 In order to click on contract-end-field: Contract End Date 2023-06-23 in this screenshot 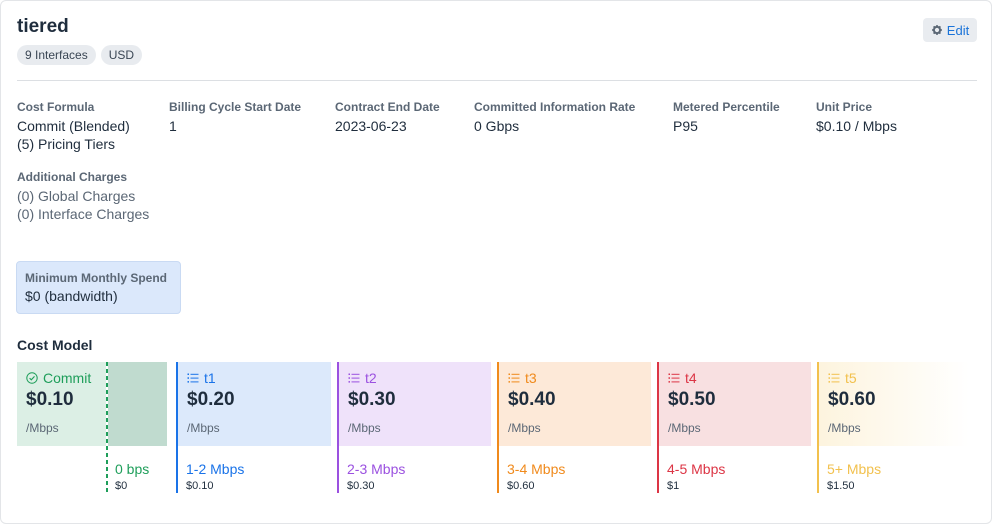, I will do `click(387, 117)`.